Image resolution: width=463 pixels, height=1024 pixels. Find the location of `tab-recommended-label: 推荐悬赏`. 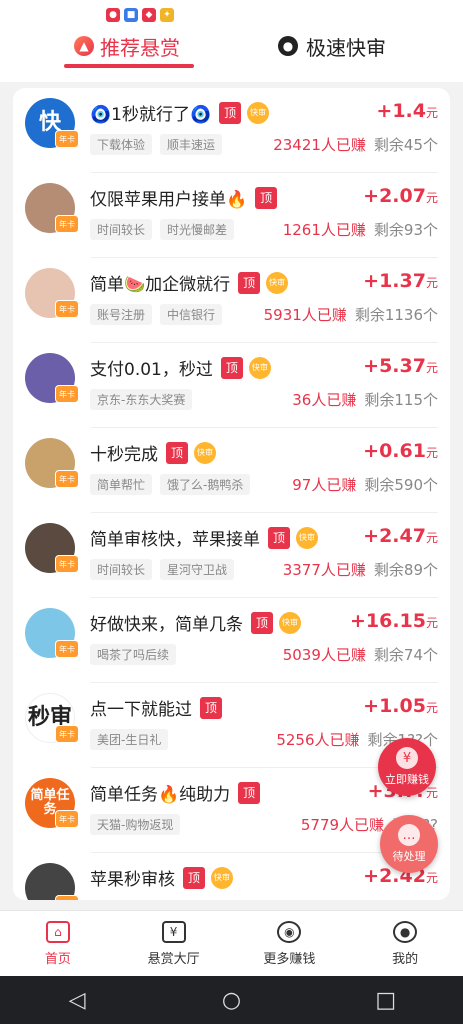

tab-recommended-label: 推荐悬赏 is located at coordinates (140, 47).